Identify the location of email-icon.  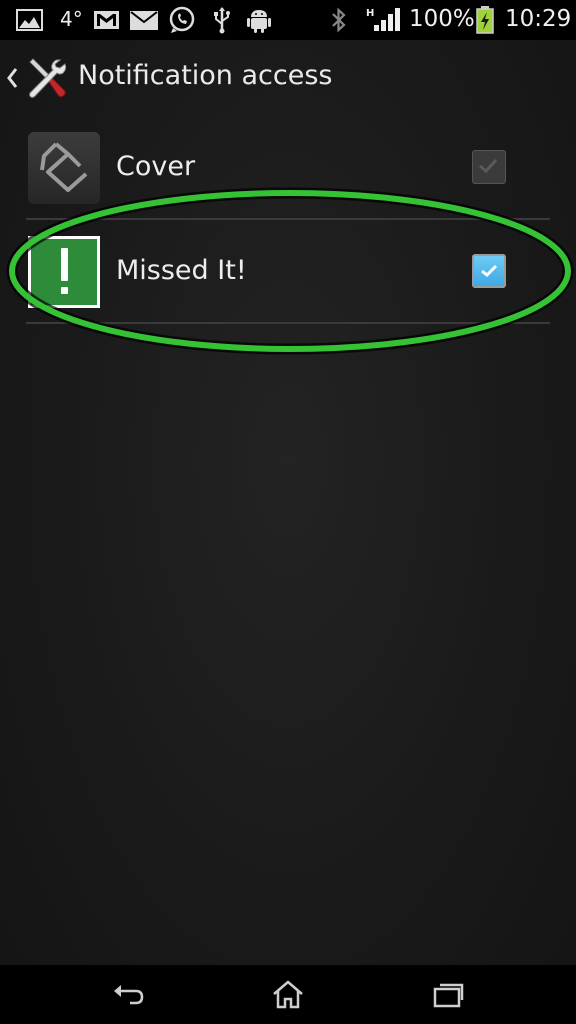
(144, 20).